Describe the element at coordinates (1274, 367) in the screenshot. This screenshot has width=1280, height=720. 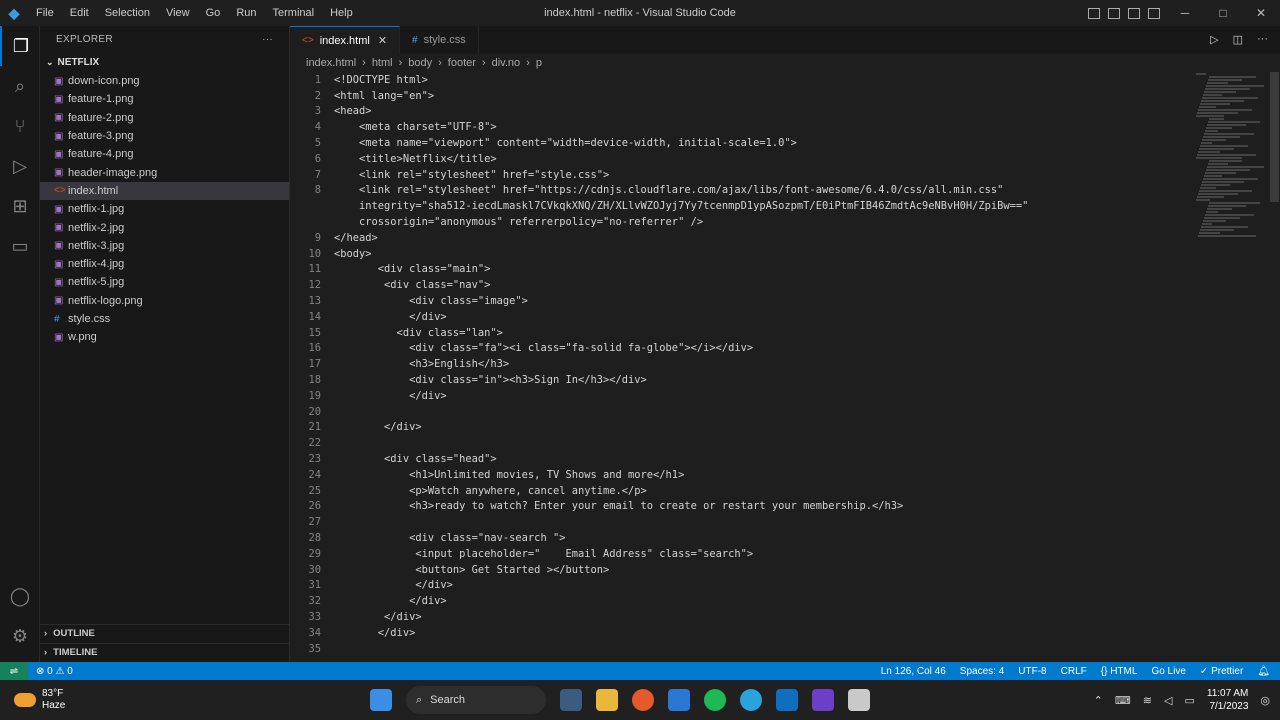
I see `editor-scrollbar` at that location.